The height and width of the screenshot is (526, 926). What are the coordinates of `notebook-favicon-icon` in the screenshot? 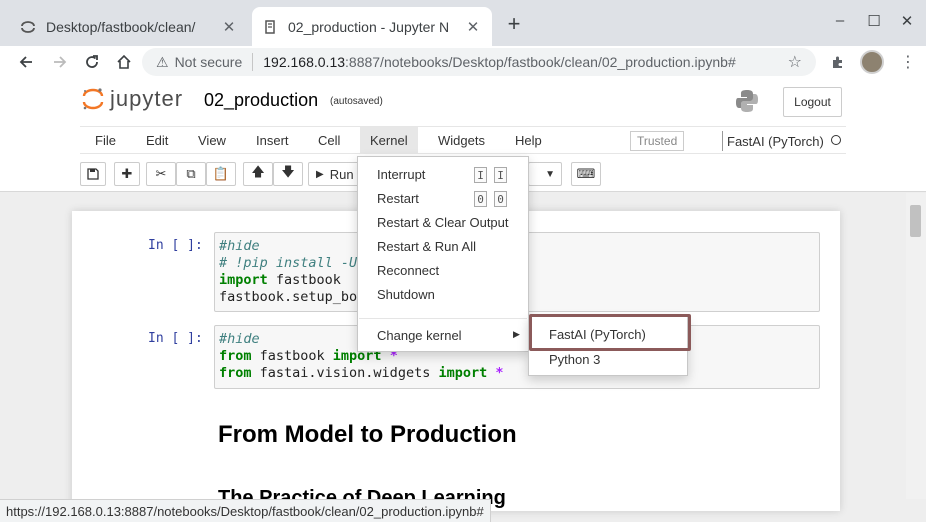 It's located at (270, 27).